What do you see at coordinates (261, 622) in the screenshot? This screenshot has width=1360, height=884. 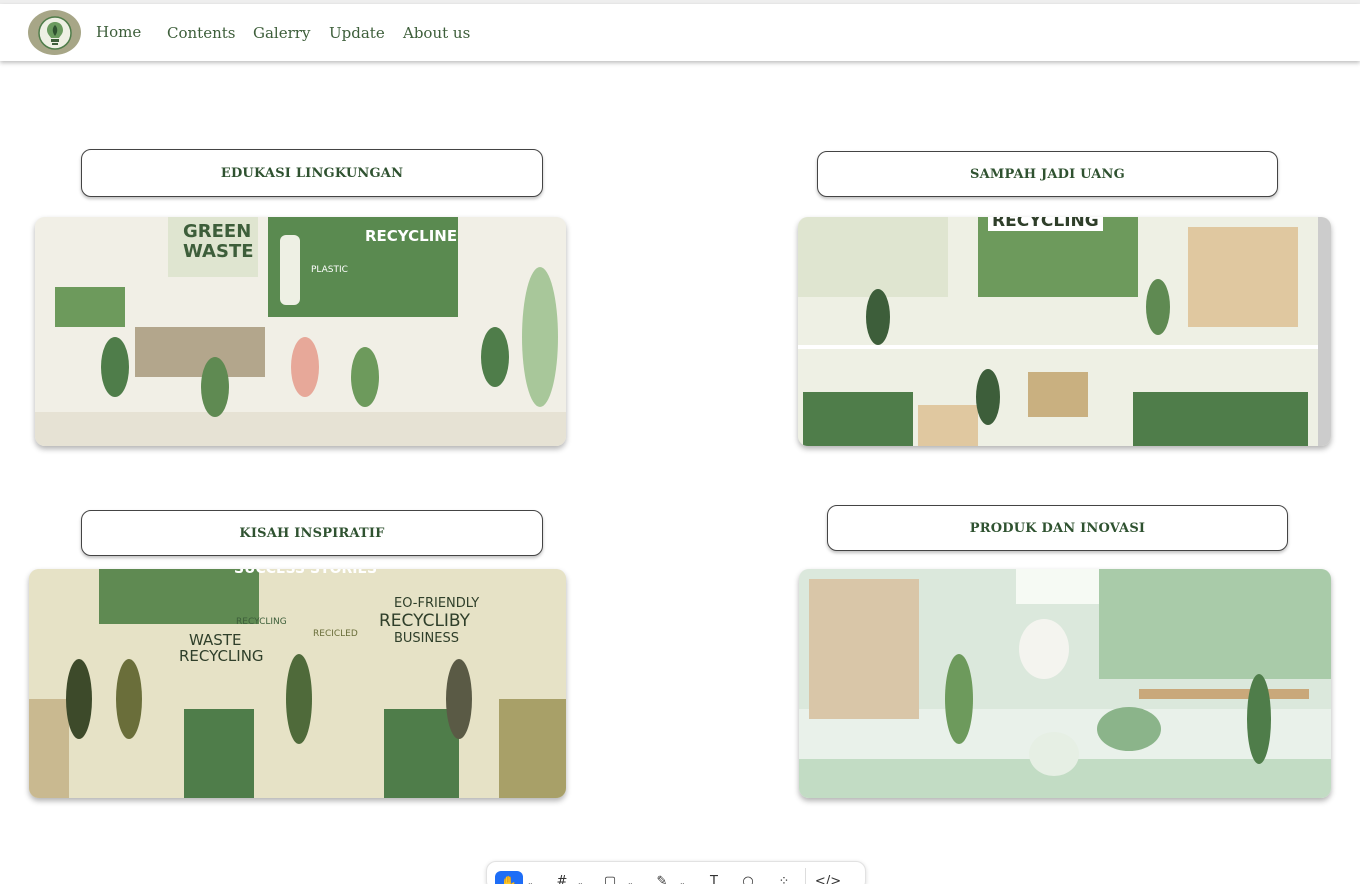 I see `image-text-recycling-small: RECYCLING` at bounding box center [261, 622].